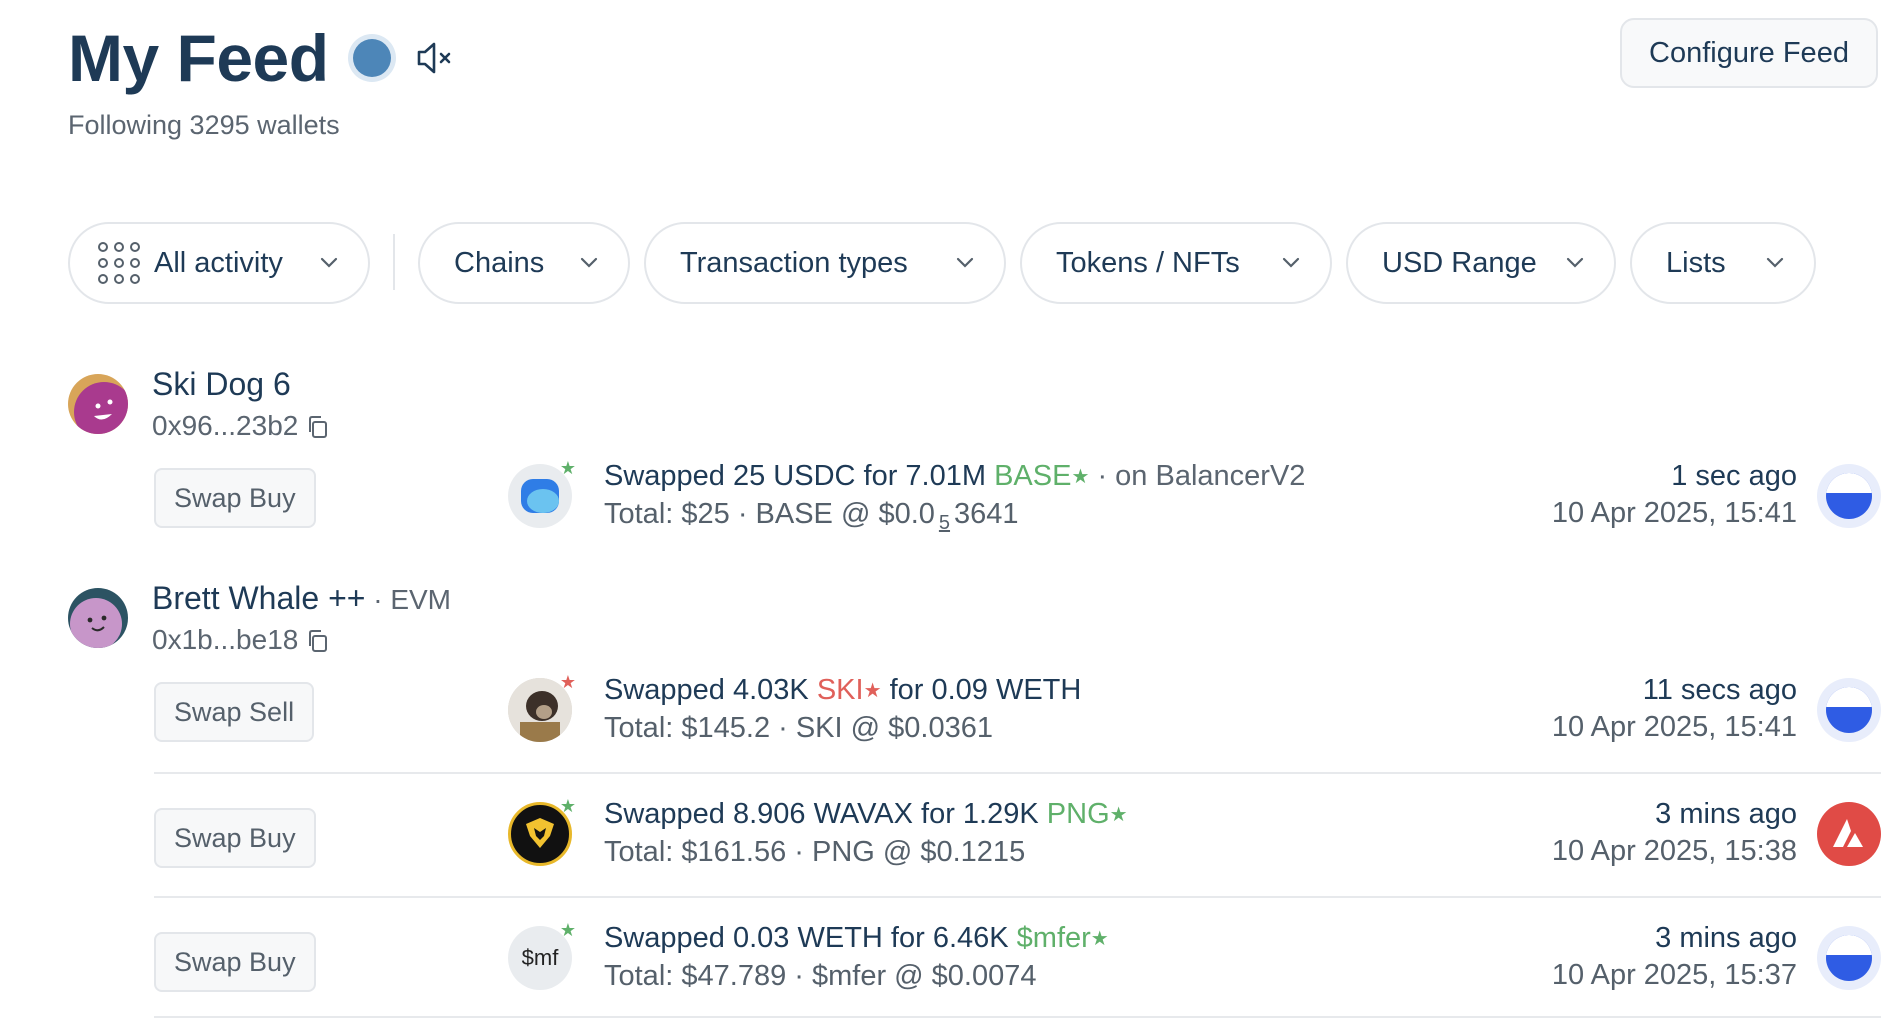 This screenshot has height=1018, width=1900. I want to click on filter-label: Tokens / NFTs, so click(1148, 262).